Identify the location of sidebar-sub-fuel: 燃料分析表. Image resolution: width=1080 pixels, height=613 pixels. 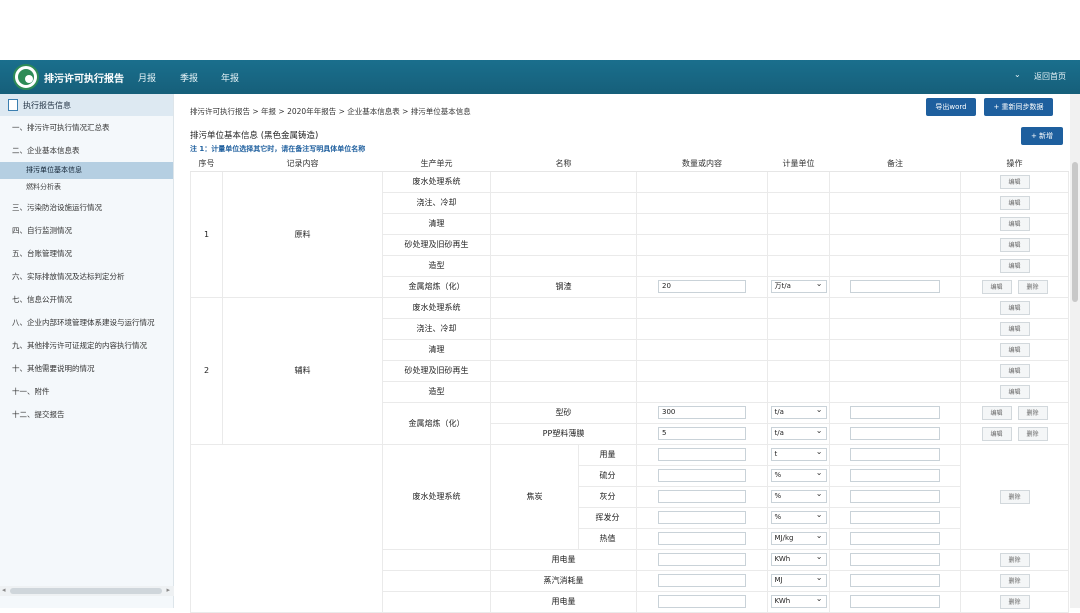
(86, 187).